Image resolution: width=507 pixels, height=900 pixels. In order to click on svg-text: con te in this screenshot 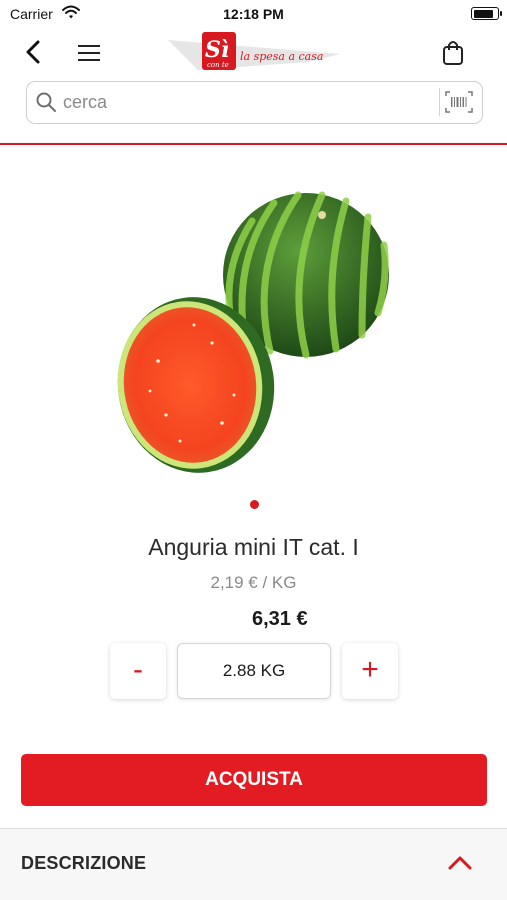, I will do `click(218, 65)`.